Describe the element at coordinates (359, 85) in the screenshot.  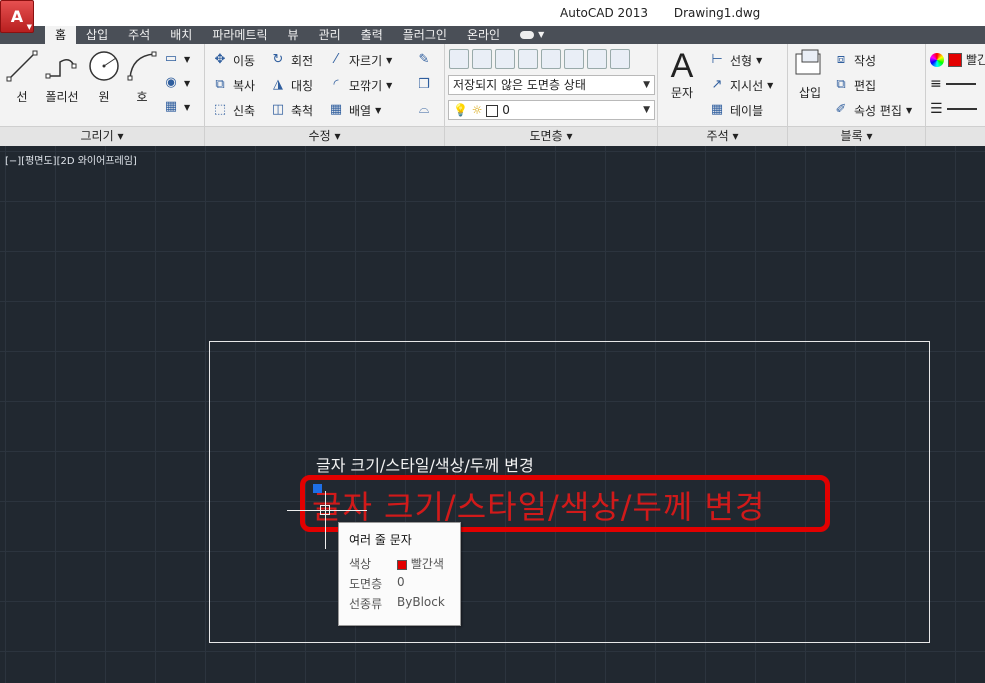
I see `fillet-button: ◜ 모깎기 ▼` at that location.